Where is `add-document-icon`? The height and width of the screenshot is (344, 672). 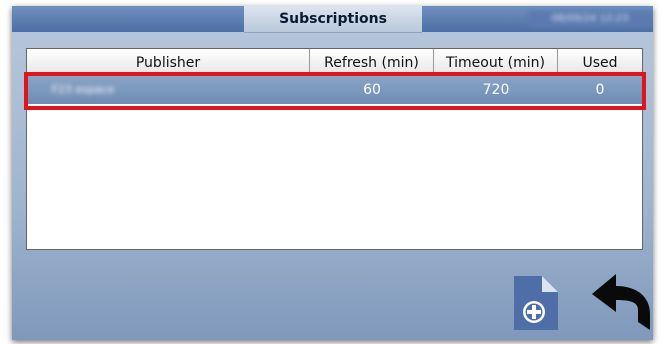
add-document-icon is located at coordinates (536, 303).